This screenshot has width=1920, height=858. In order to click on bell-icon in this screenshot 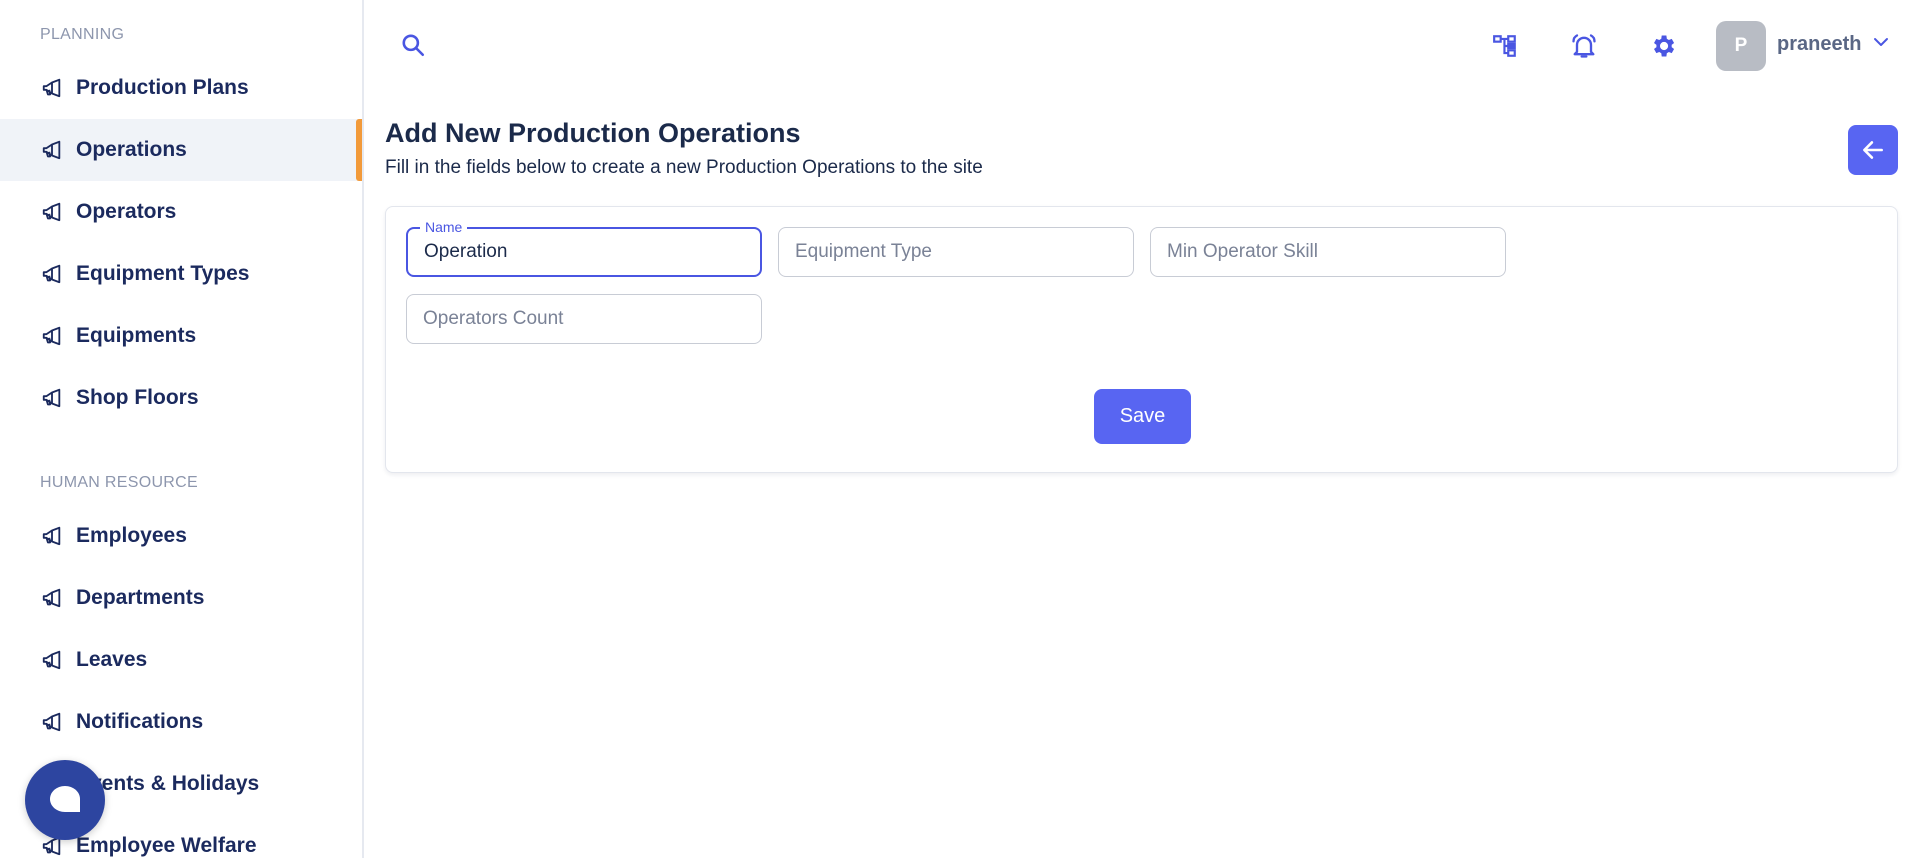, I will do `click(1584, 46)`.